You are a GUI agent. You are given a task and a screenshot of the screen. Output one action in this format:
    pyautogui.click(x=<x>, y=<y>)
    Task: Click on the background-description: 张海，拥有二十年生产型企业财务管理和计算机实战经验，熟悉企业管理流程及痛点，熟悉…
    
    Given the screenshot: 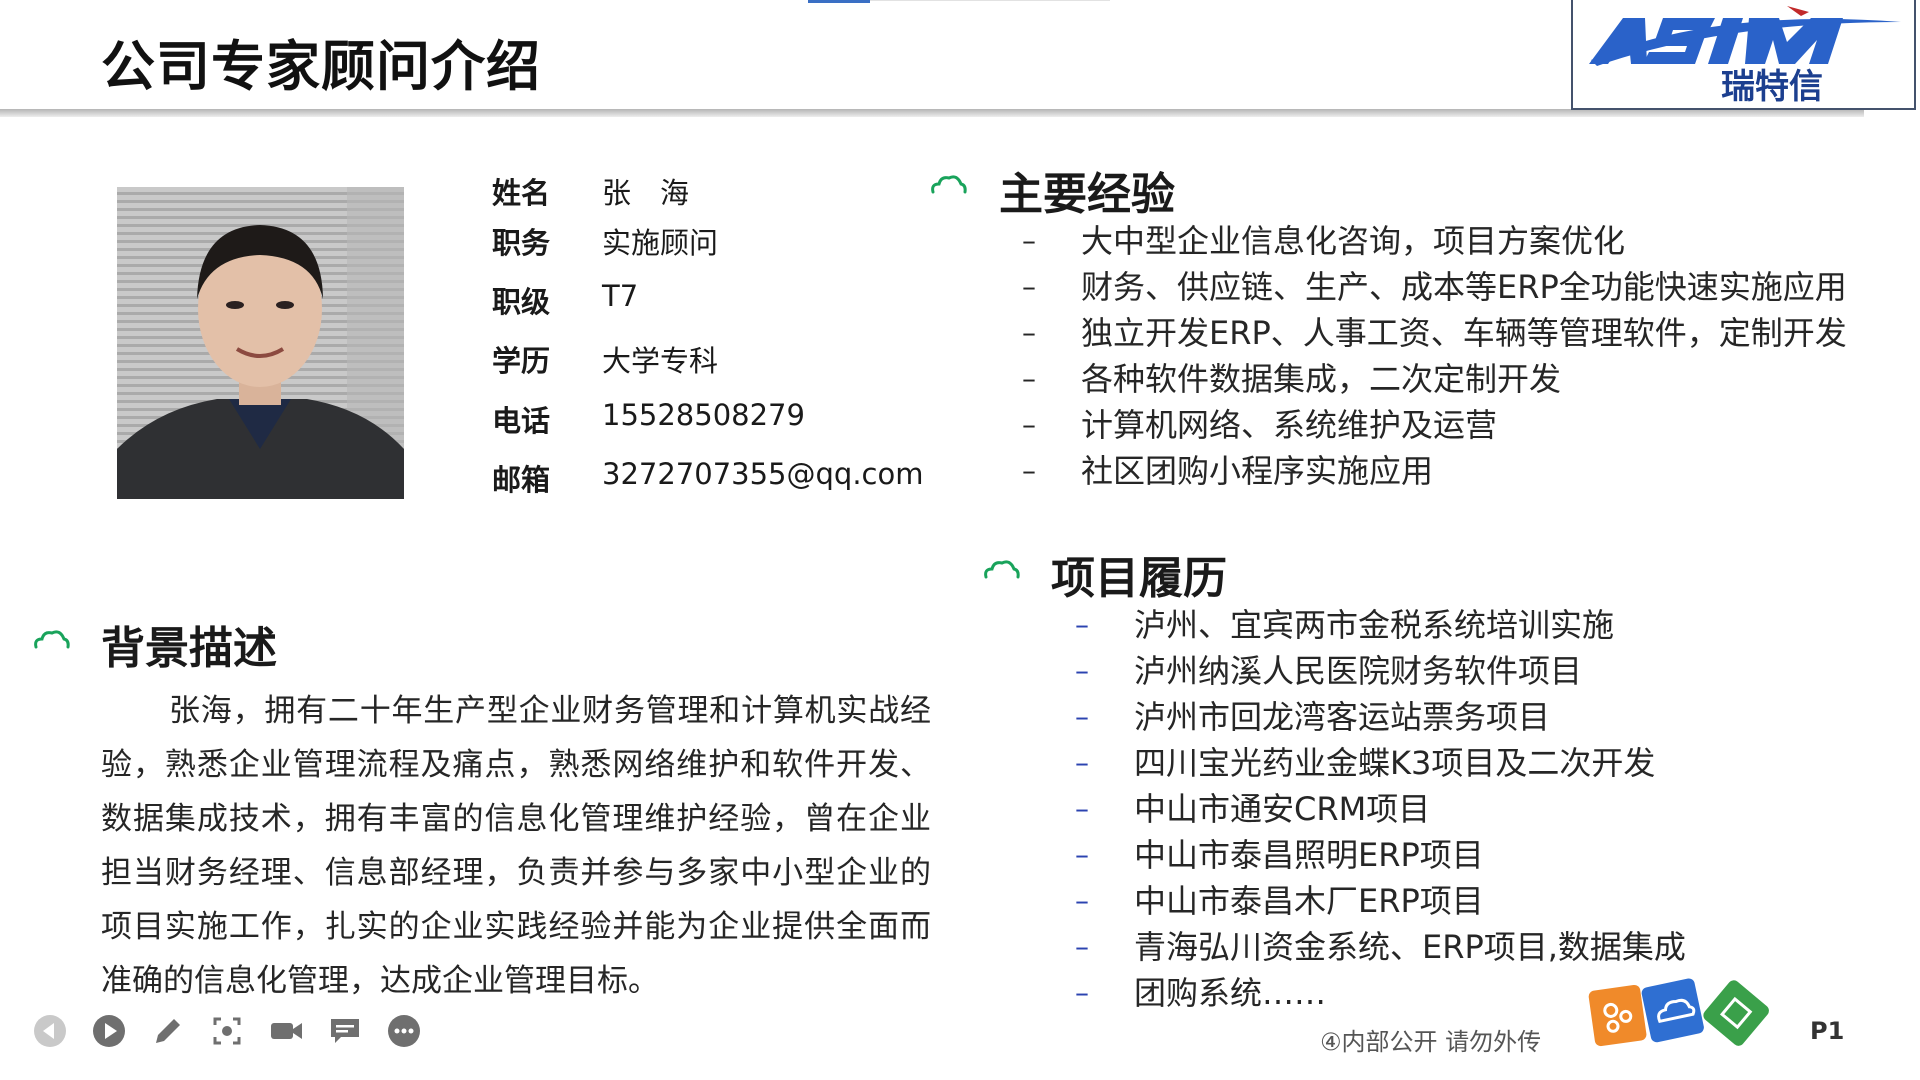 What is the action you would take?
    pyautogui.click(x=516, y=846)
    